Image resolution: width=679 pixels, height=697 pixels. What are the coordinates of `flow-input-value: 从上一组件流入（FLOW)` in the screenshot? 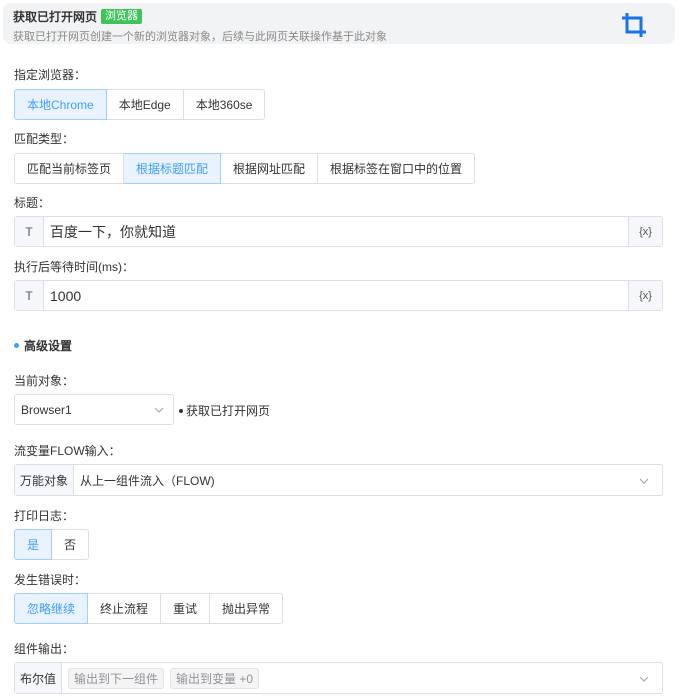 It's located at (368, 480).